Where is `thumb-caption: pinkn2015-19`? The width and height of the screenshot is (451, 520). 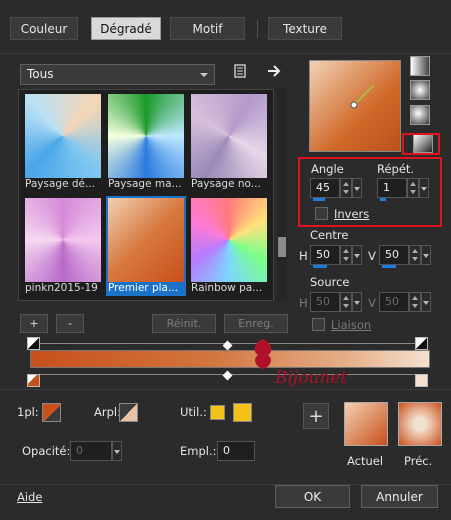
thumb-caption: pinkn2015-19 is located at coordinates (61, 288).